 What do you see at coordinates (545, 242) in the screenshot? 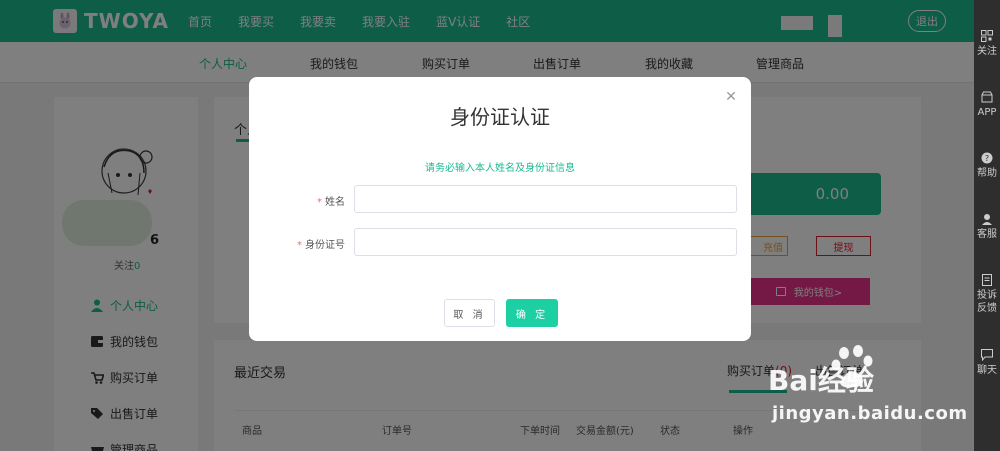
I see `id-number-input` at bounding box center [545, 242].